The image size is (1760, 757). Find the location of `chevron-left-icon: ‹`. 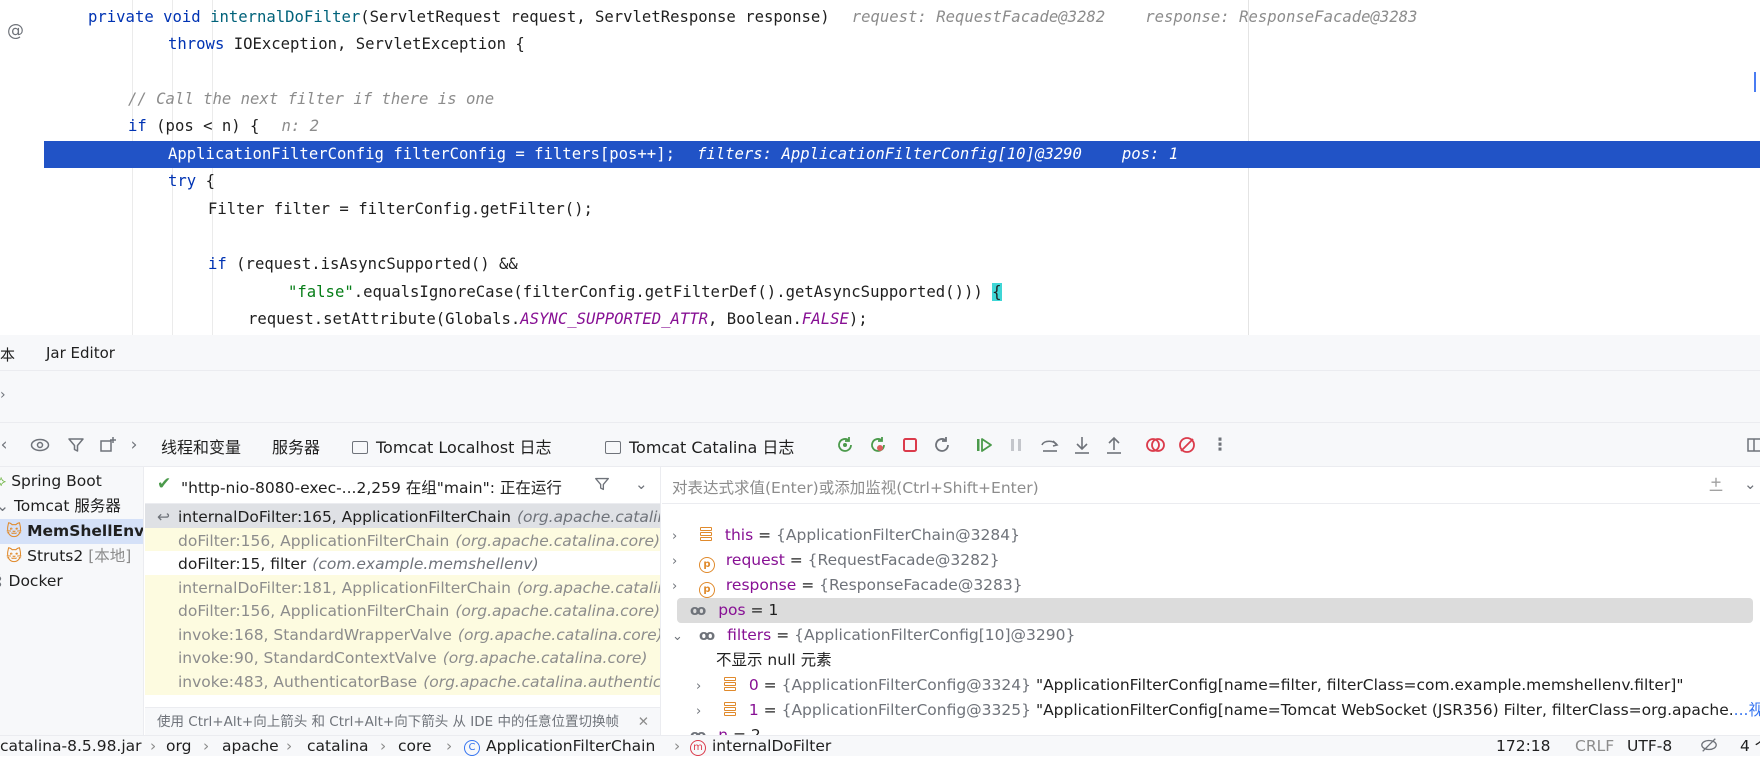

chevron-left-icon: ‹ is located at coordinates (7, 445).